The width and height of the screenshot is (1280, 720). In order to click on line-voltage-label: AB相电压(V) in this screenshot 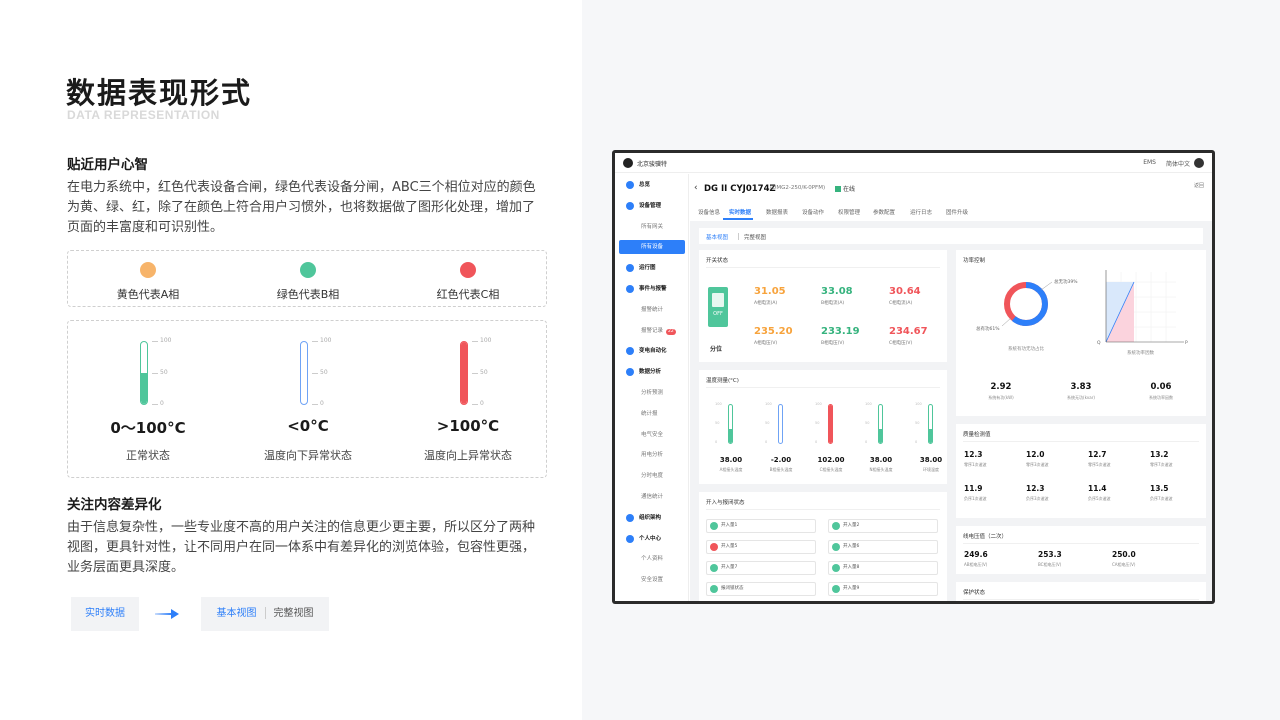, I will do `click(976, 564)`.